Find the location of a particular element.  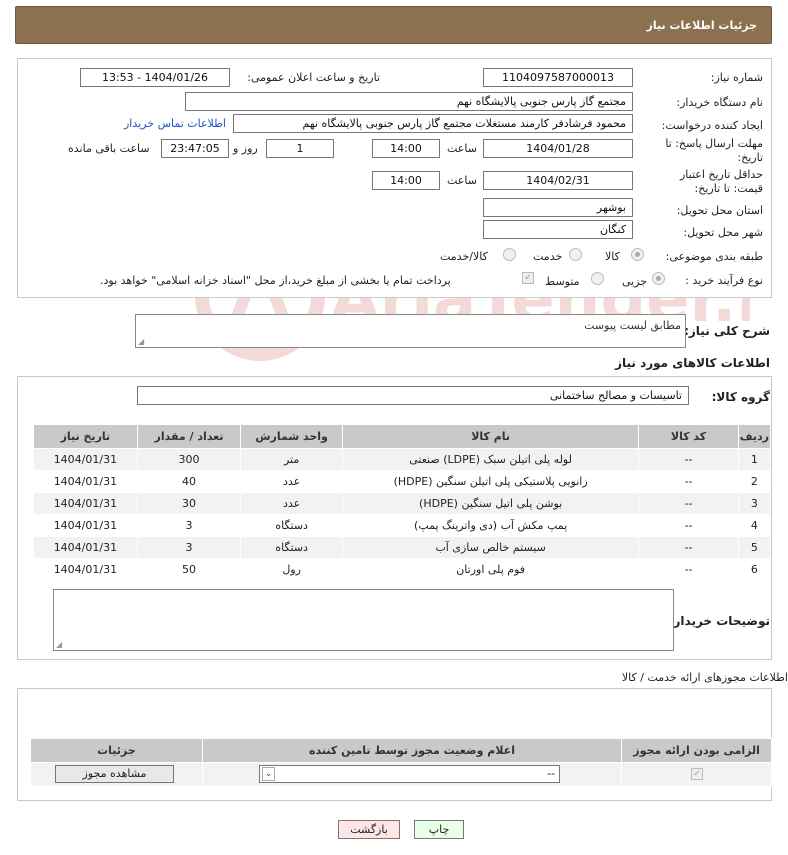

time-remaining-field: 23:47:05 is located at coordinates (195, 148).